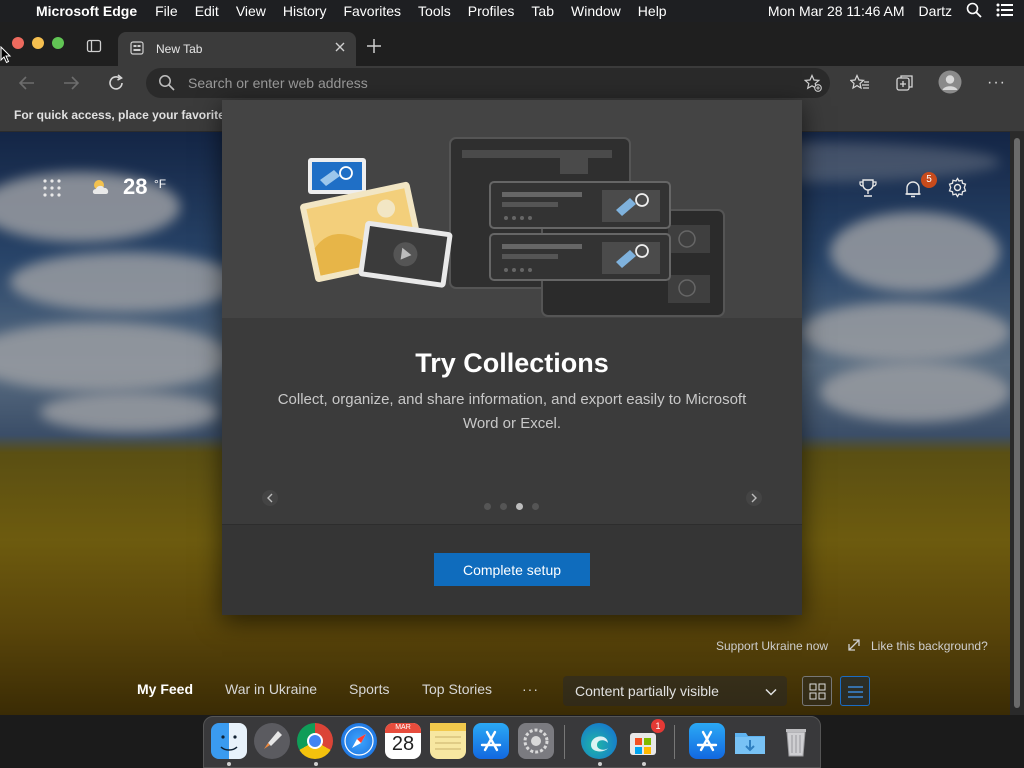 The height and width of the screenshot is (768, 1024). Describe the element at coordinates (58, 43) in the screenshot. I see `zoom-window-button` at that location.